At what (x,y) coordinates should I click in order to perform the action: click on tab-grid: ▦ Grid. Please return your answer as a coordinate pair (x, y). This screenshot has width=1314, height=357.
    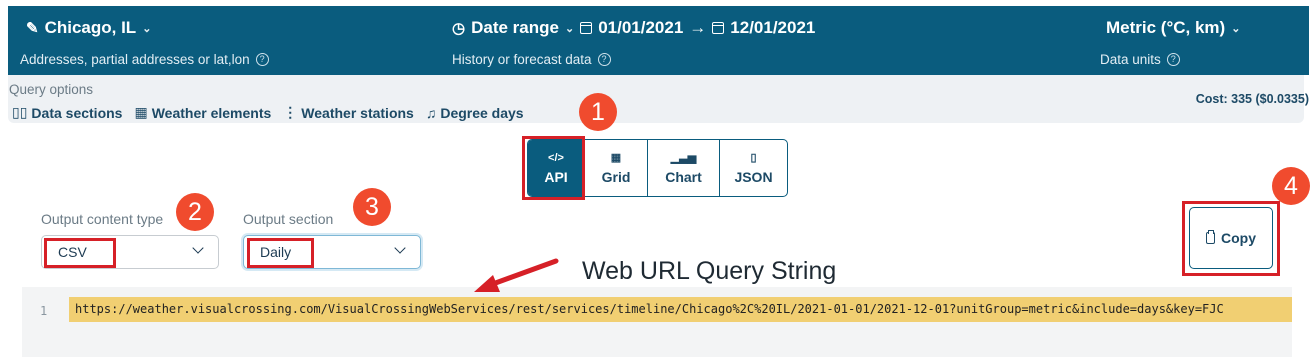
    Looking at the image, I should click on (615, 168).